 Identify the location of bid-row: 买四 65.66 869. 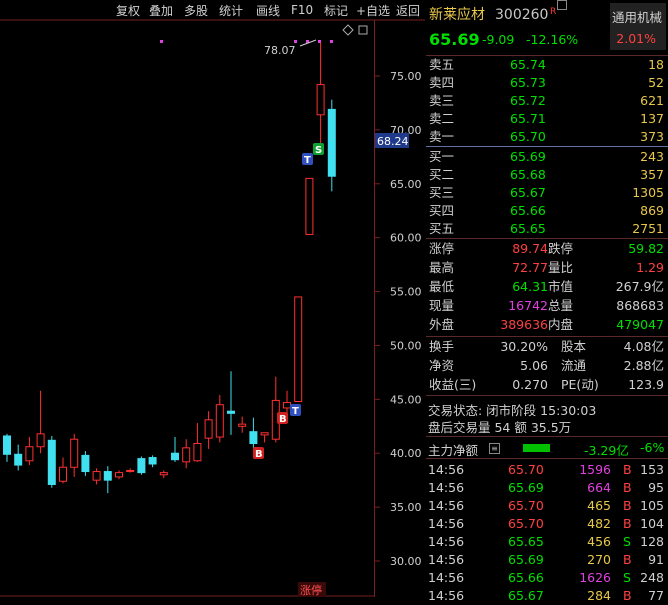
(547, 211).